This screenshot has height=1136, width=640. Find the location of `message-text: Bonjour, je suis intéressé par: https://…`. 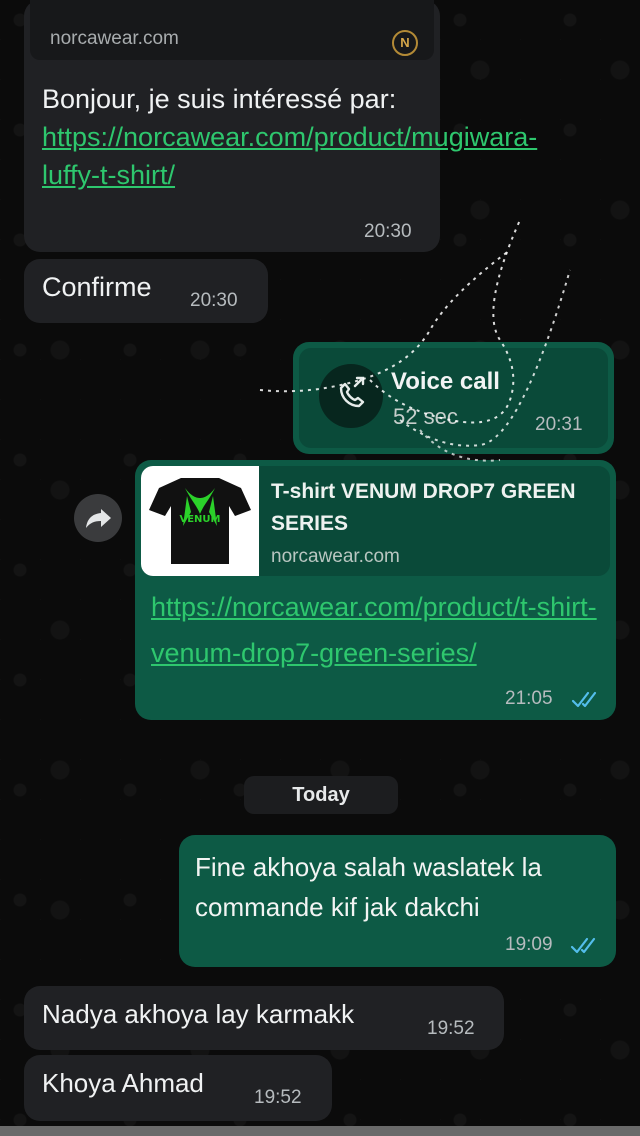

message-text: Bonjour, je suis intéressé par: https://… is located at coordinates (289, 137).